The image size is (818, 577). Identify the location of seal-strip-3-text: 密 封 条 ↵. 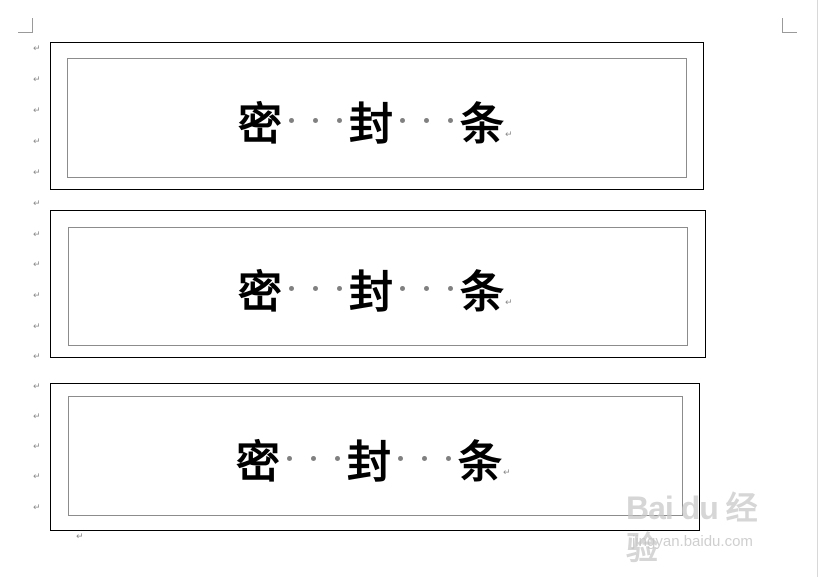
(373, 459).